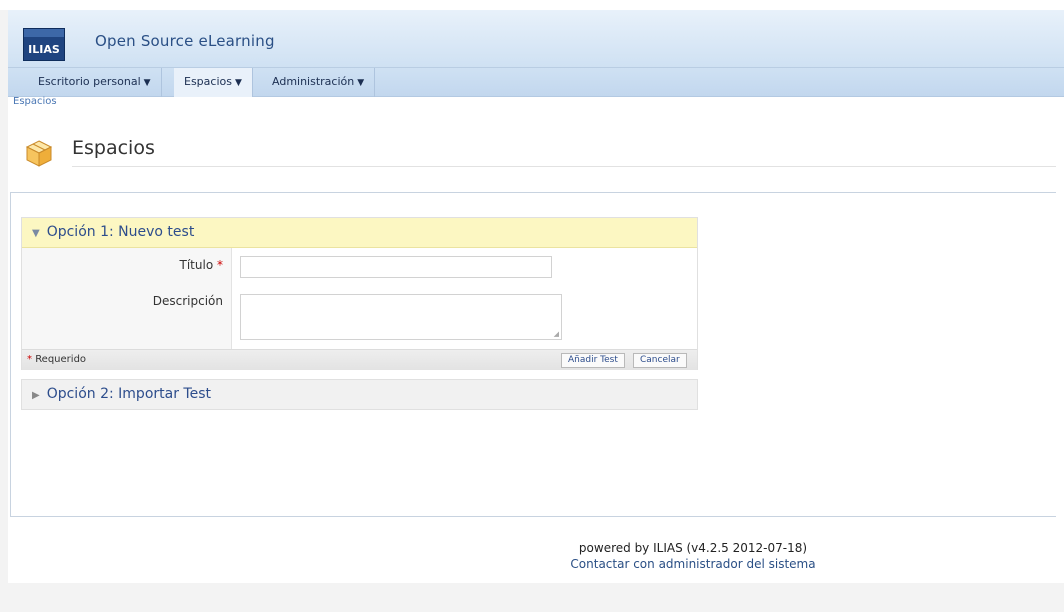 The height and width of the screenshot is (612, 1064). I want to click on menu-administracion: Administración ▼, so click(319, 82).